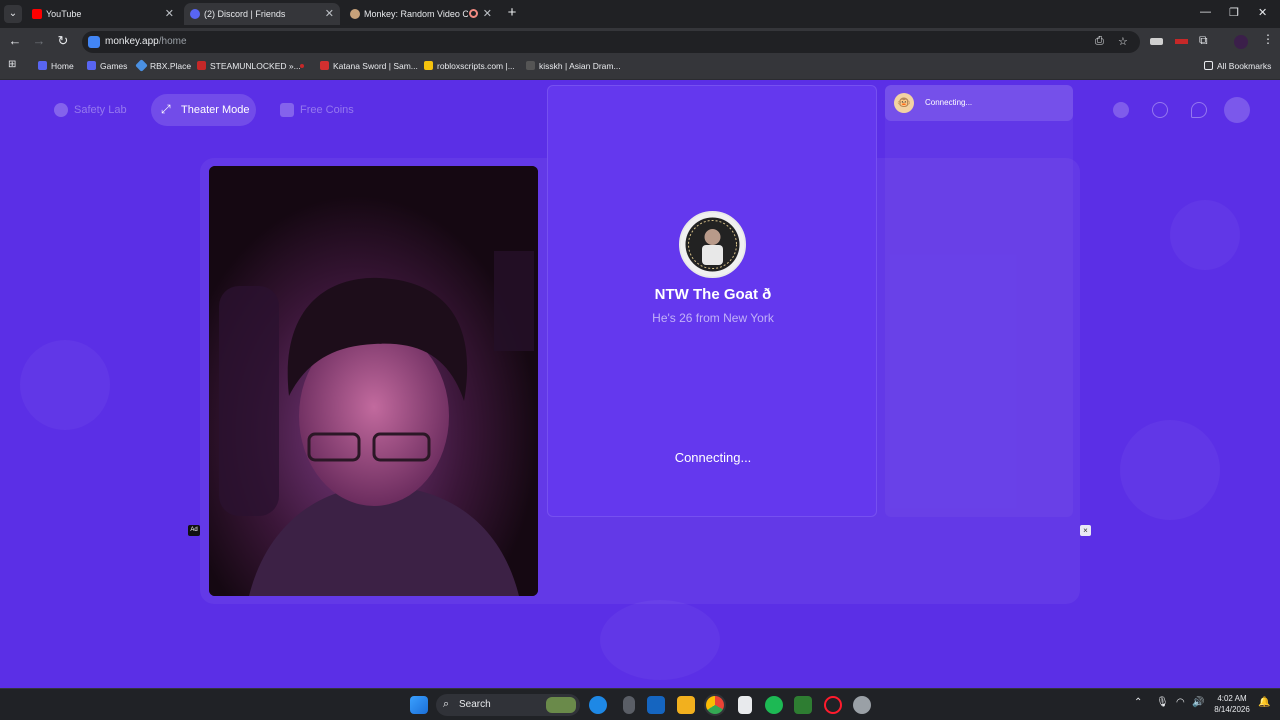 Image resolution: width=1280 pixels, height=720 pixels. I want to click on search-icon: ⌕, so click(446, 704).